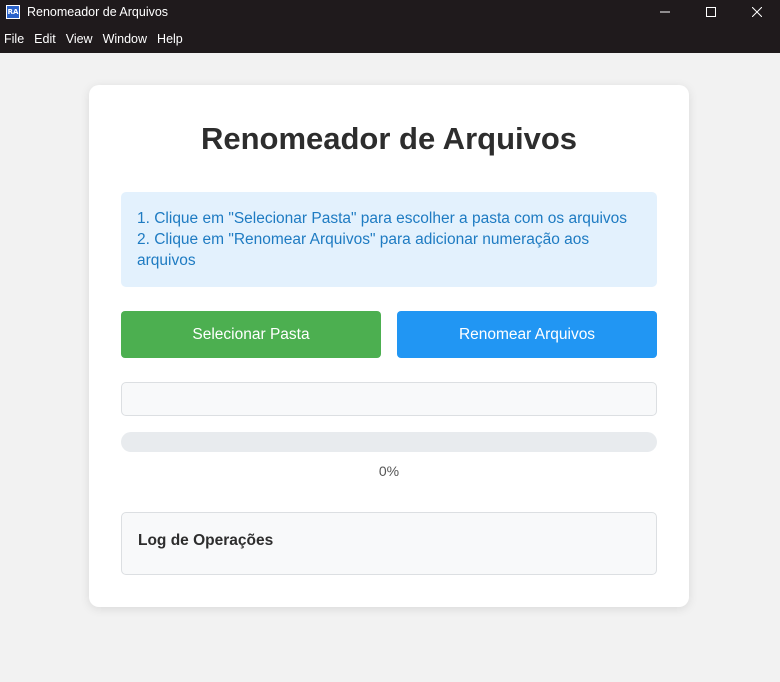 The height and width of the screenshot is (682, 780). What do you see at coordinates (389, 399) in the screenshot?
I see `folder-path-field` at bounding box center [389, 399].